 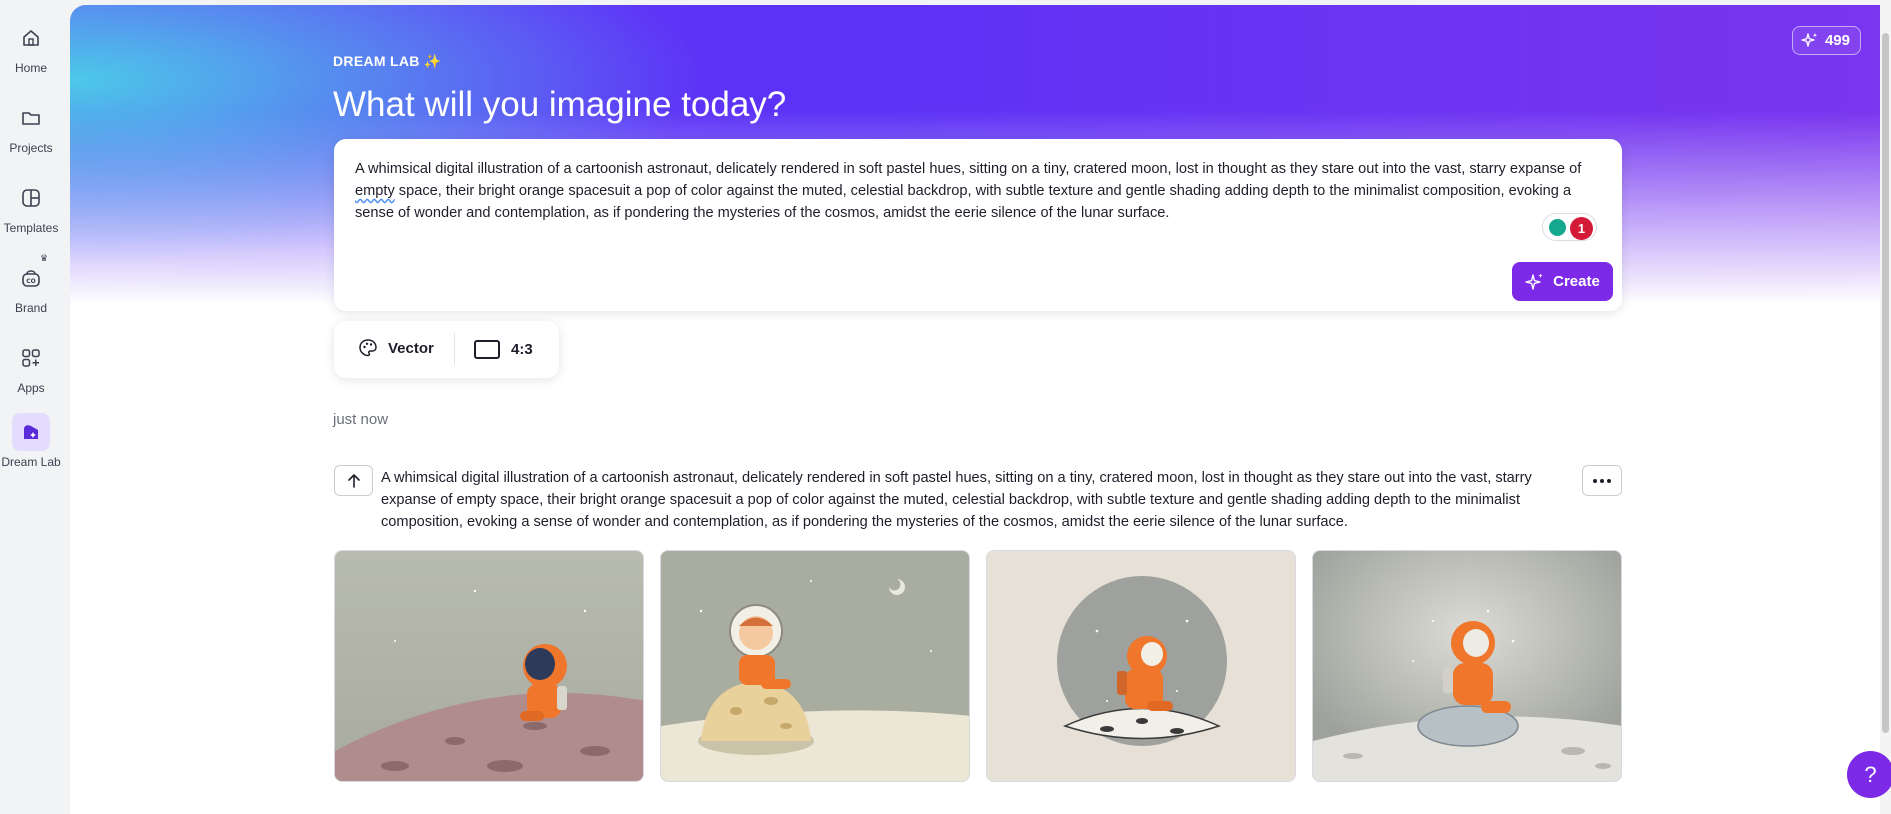 I want to click on arrow-up-icon, so click(x=354, y=481).